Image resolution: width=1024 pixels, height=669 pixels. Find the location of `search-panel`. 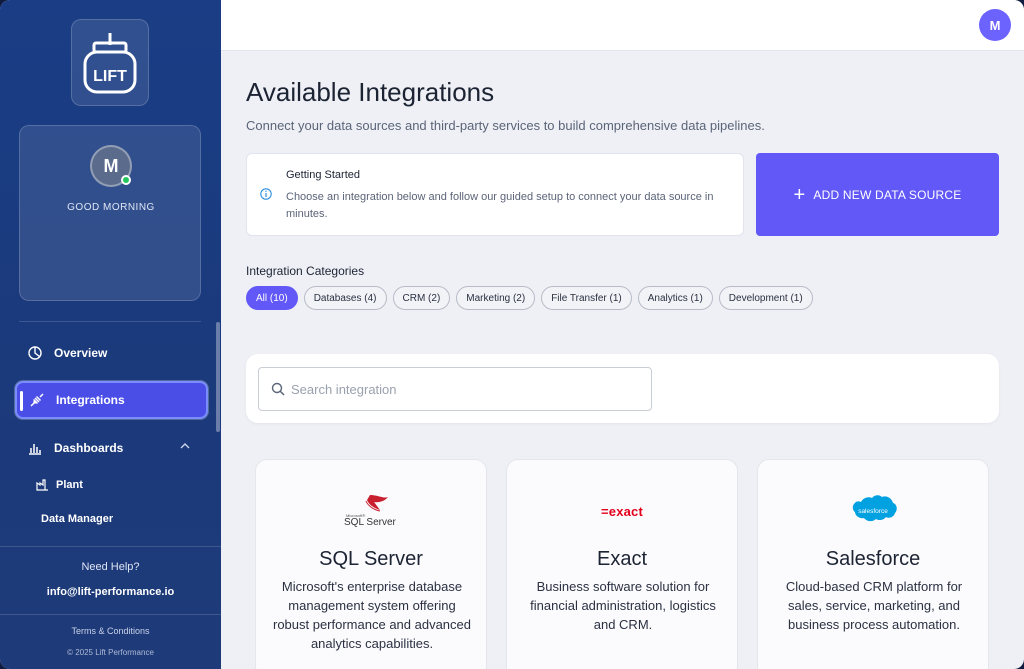

search-panel is located at coordinates (622, 388).